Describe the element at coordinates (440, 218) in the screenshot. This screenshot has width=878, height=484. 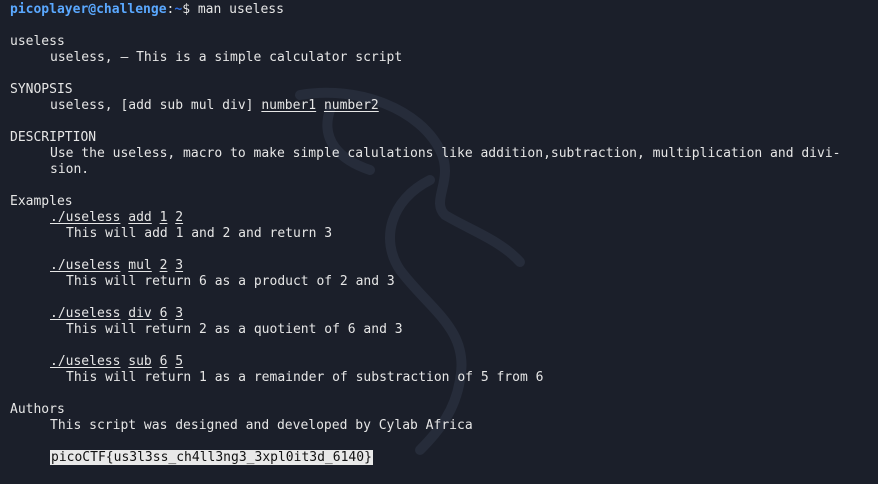
I see `example-command: ./useless add 1 2` at that location.